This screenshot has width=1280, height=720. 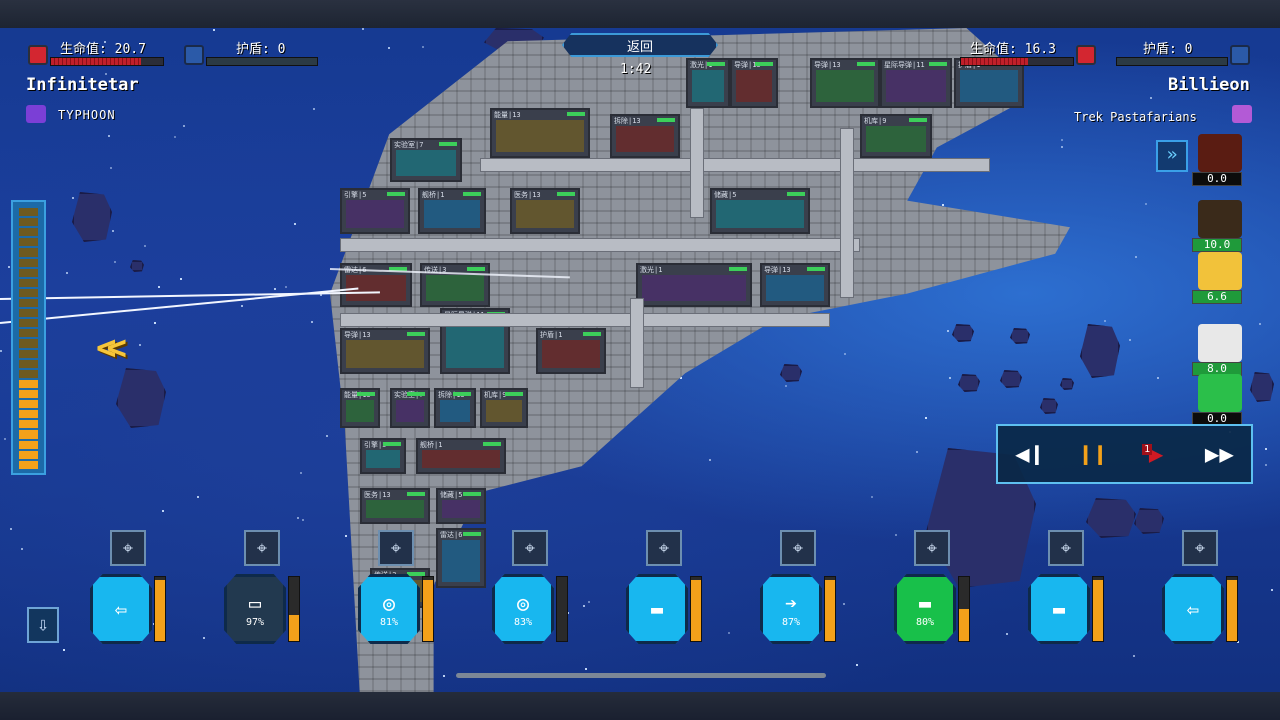 I want to click on module-charge-percent: 81%, so click(x=389, y=622).